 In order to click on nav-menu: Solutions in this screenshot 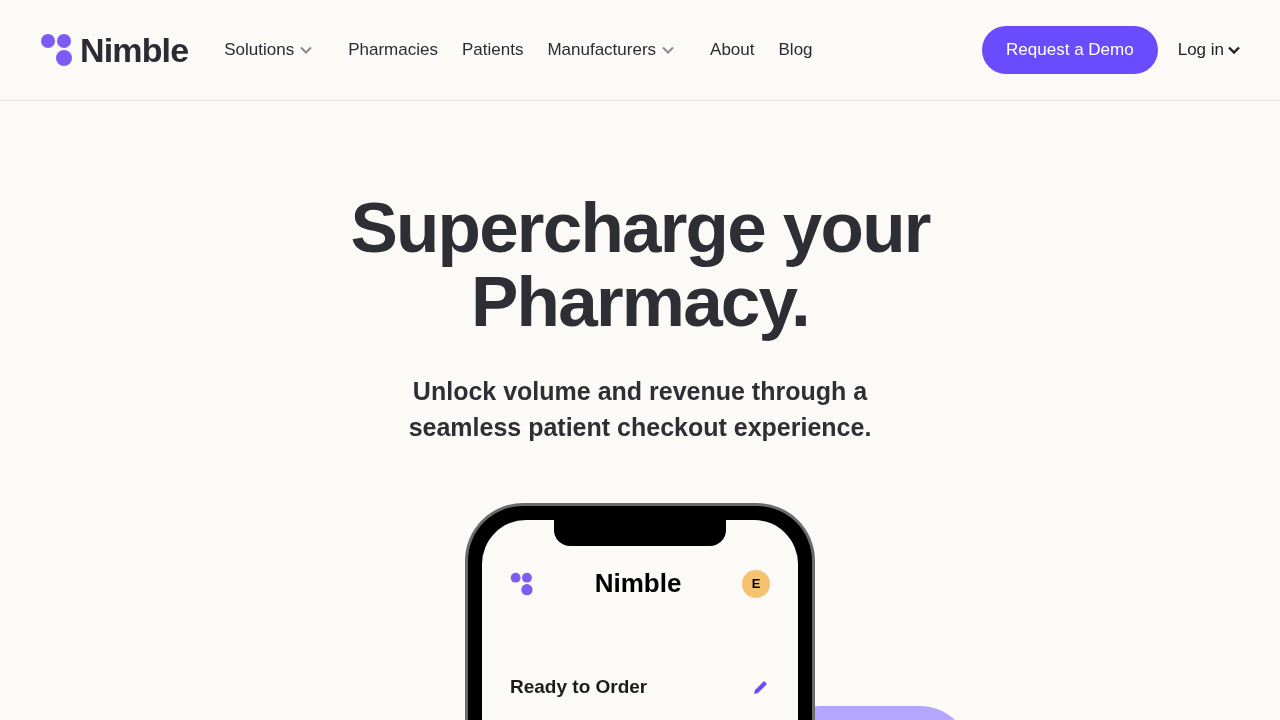, I will do `click(268, 50)`.